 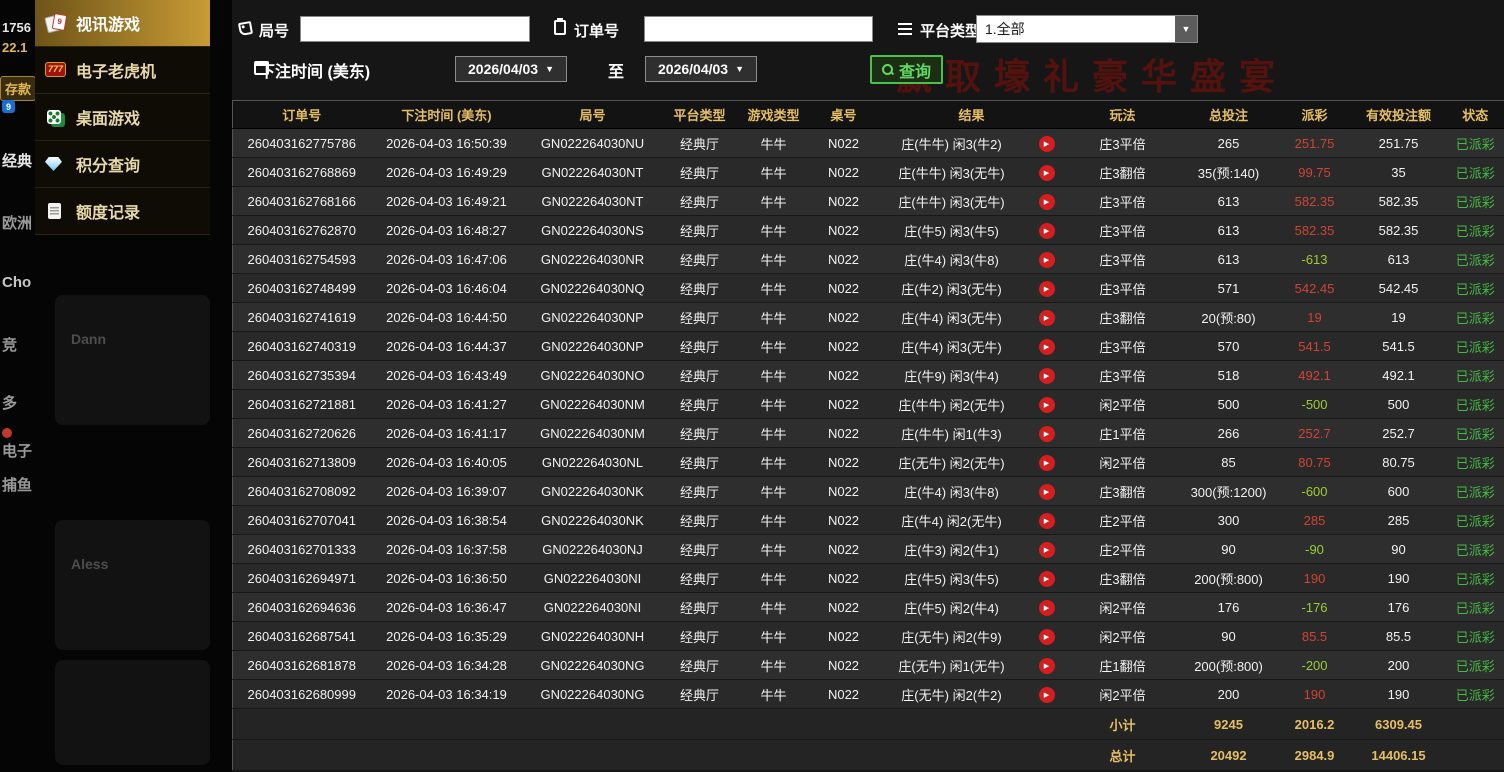 What do you see at coordinates (1122, 259) in the screenshot?
I see `play-method-cell: 庄3平倍` at bounding box center [1122, 259].